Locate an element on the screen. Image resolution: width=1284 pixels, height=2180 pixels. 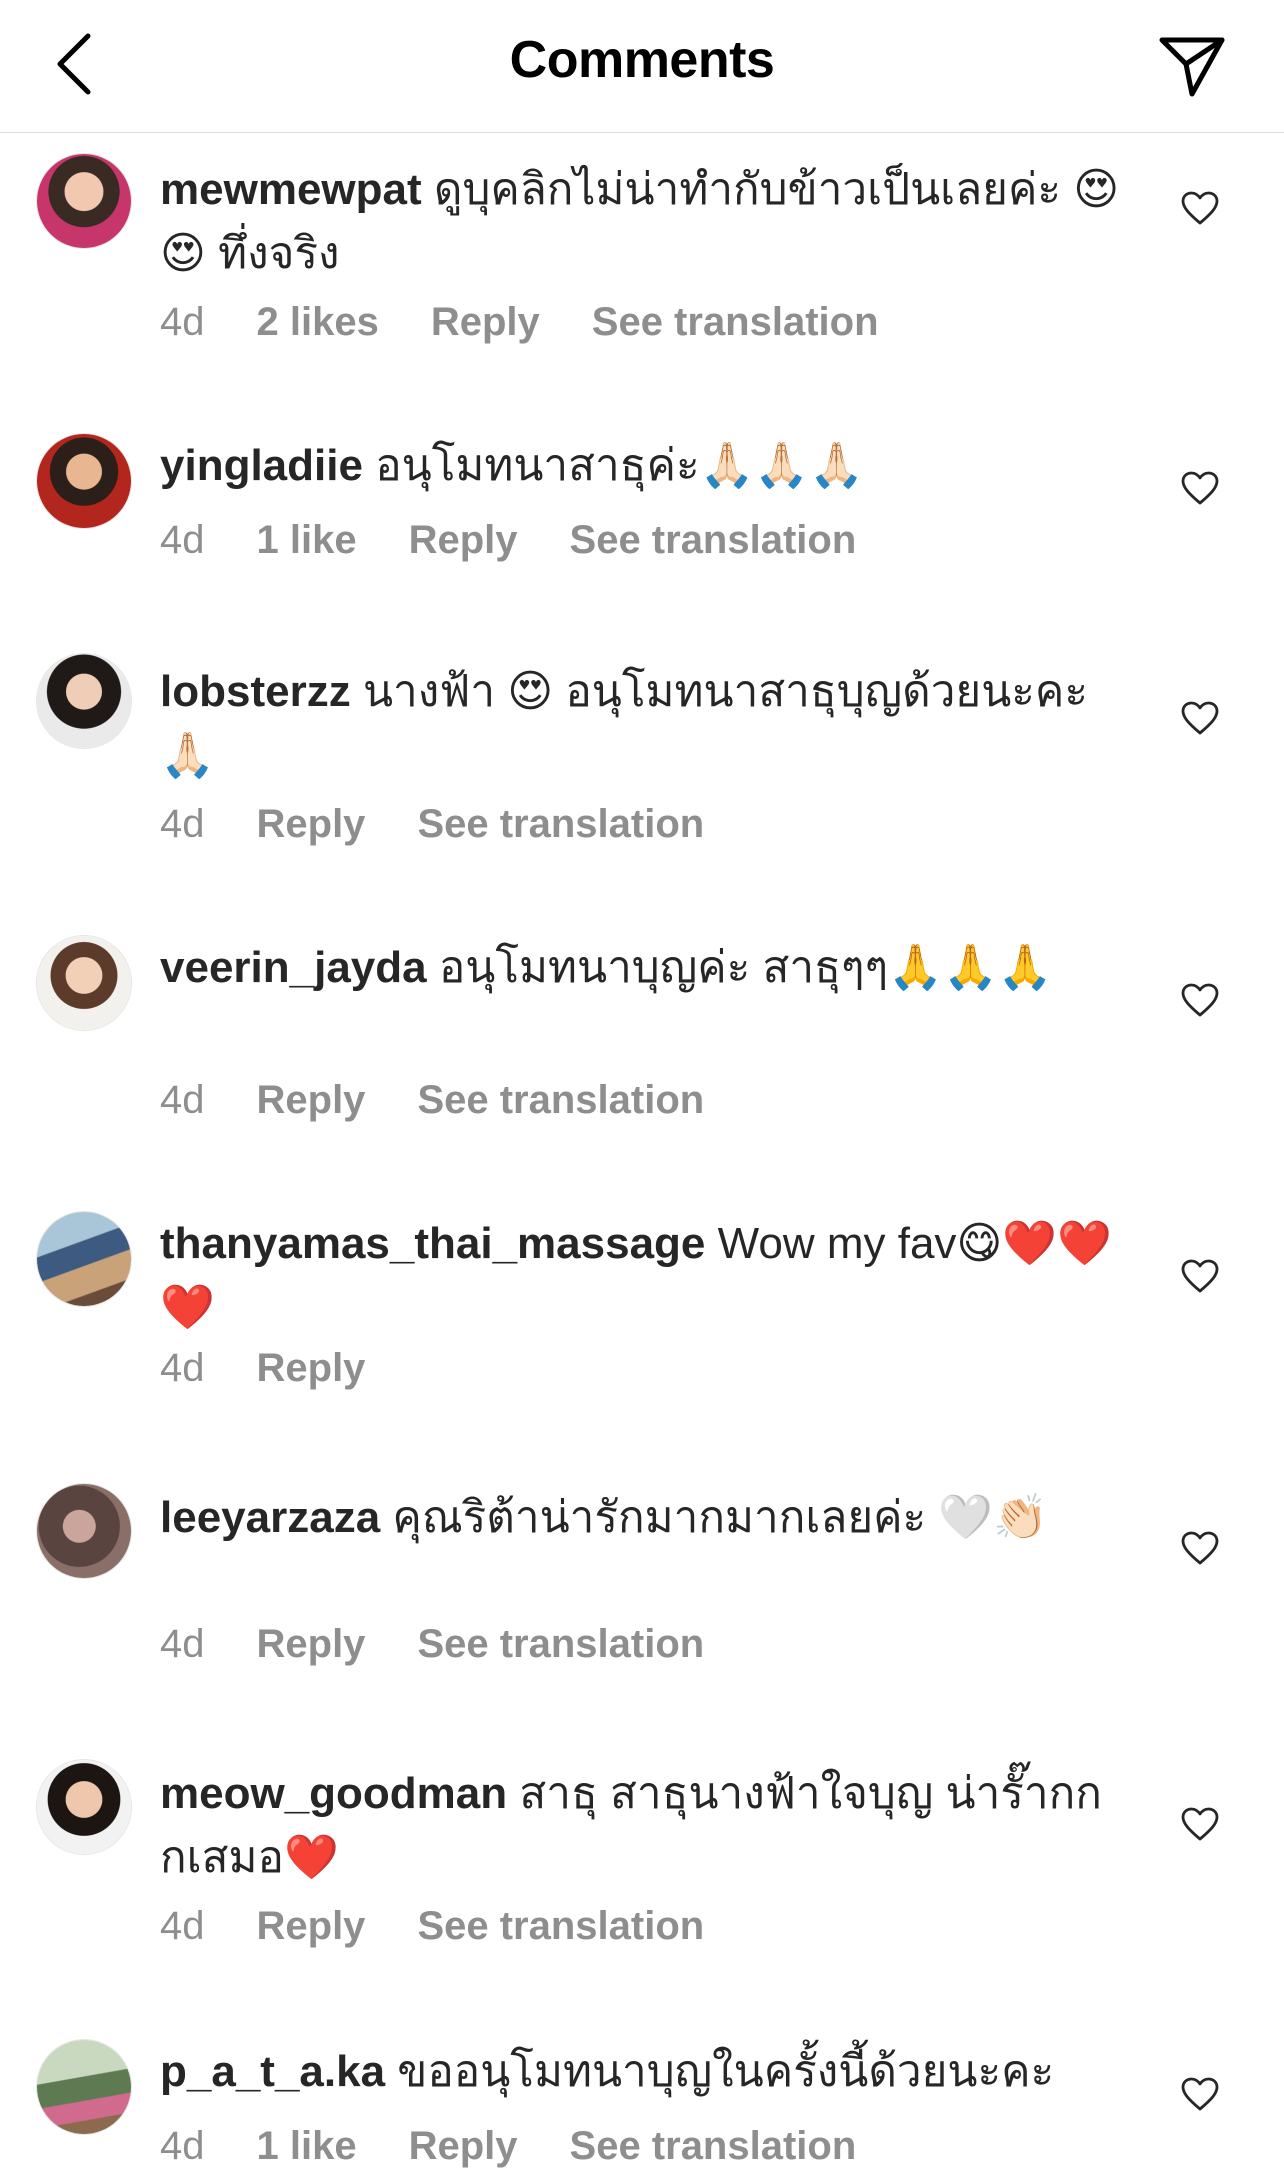
comment-text: อนุโมทนาสาธุค่ะ🙏🏻🙏🏻🙏🏻 is located at coordinates (619, 465).